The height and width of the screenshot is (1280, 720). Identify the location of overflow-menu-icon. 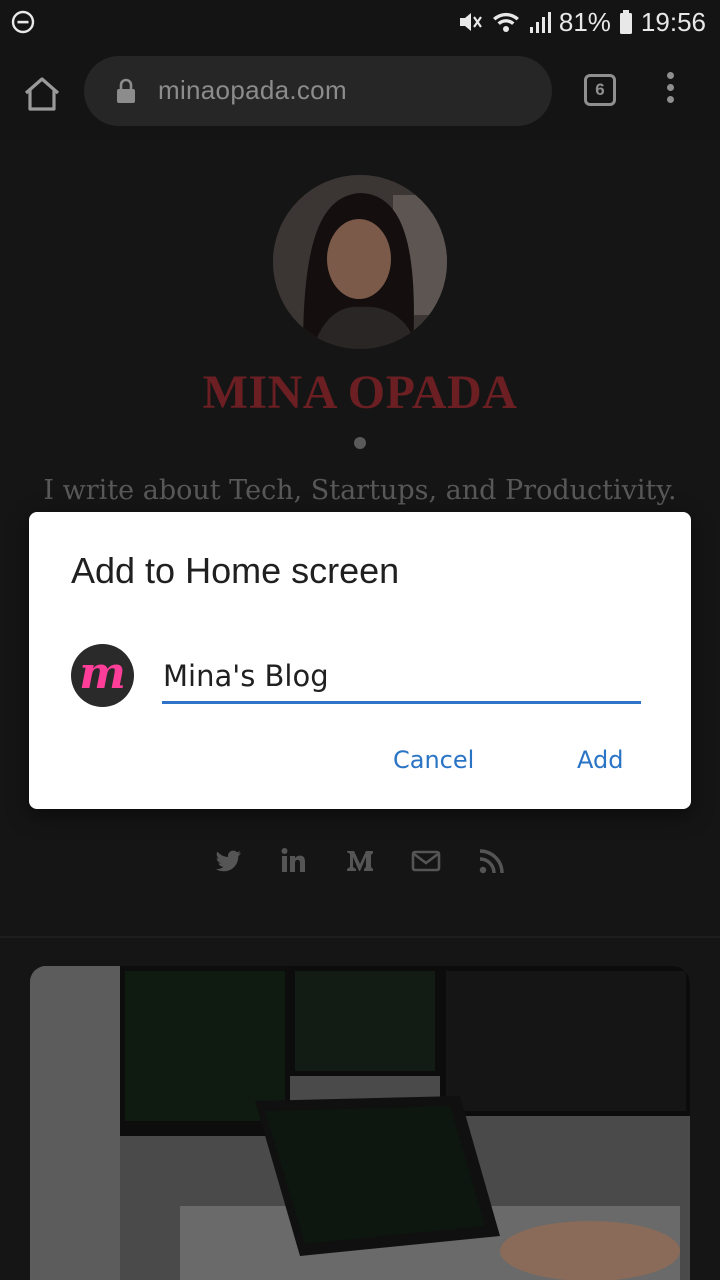
(670, 92).